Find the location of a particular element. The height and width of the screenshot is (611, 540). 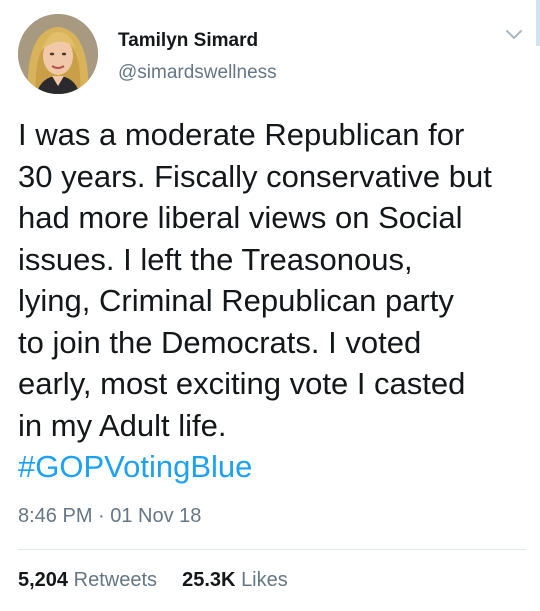

engagement-stats: 5,204 Retweets 25.3K Likes is located at coordinates (153, 580).